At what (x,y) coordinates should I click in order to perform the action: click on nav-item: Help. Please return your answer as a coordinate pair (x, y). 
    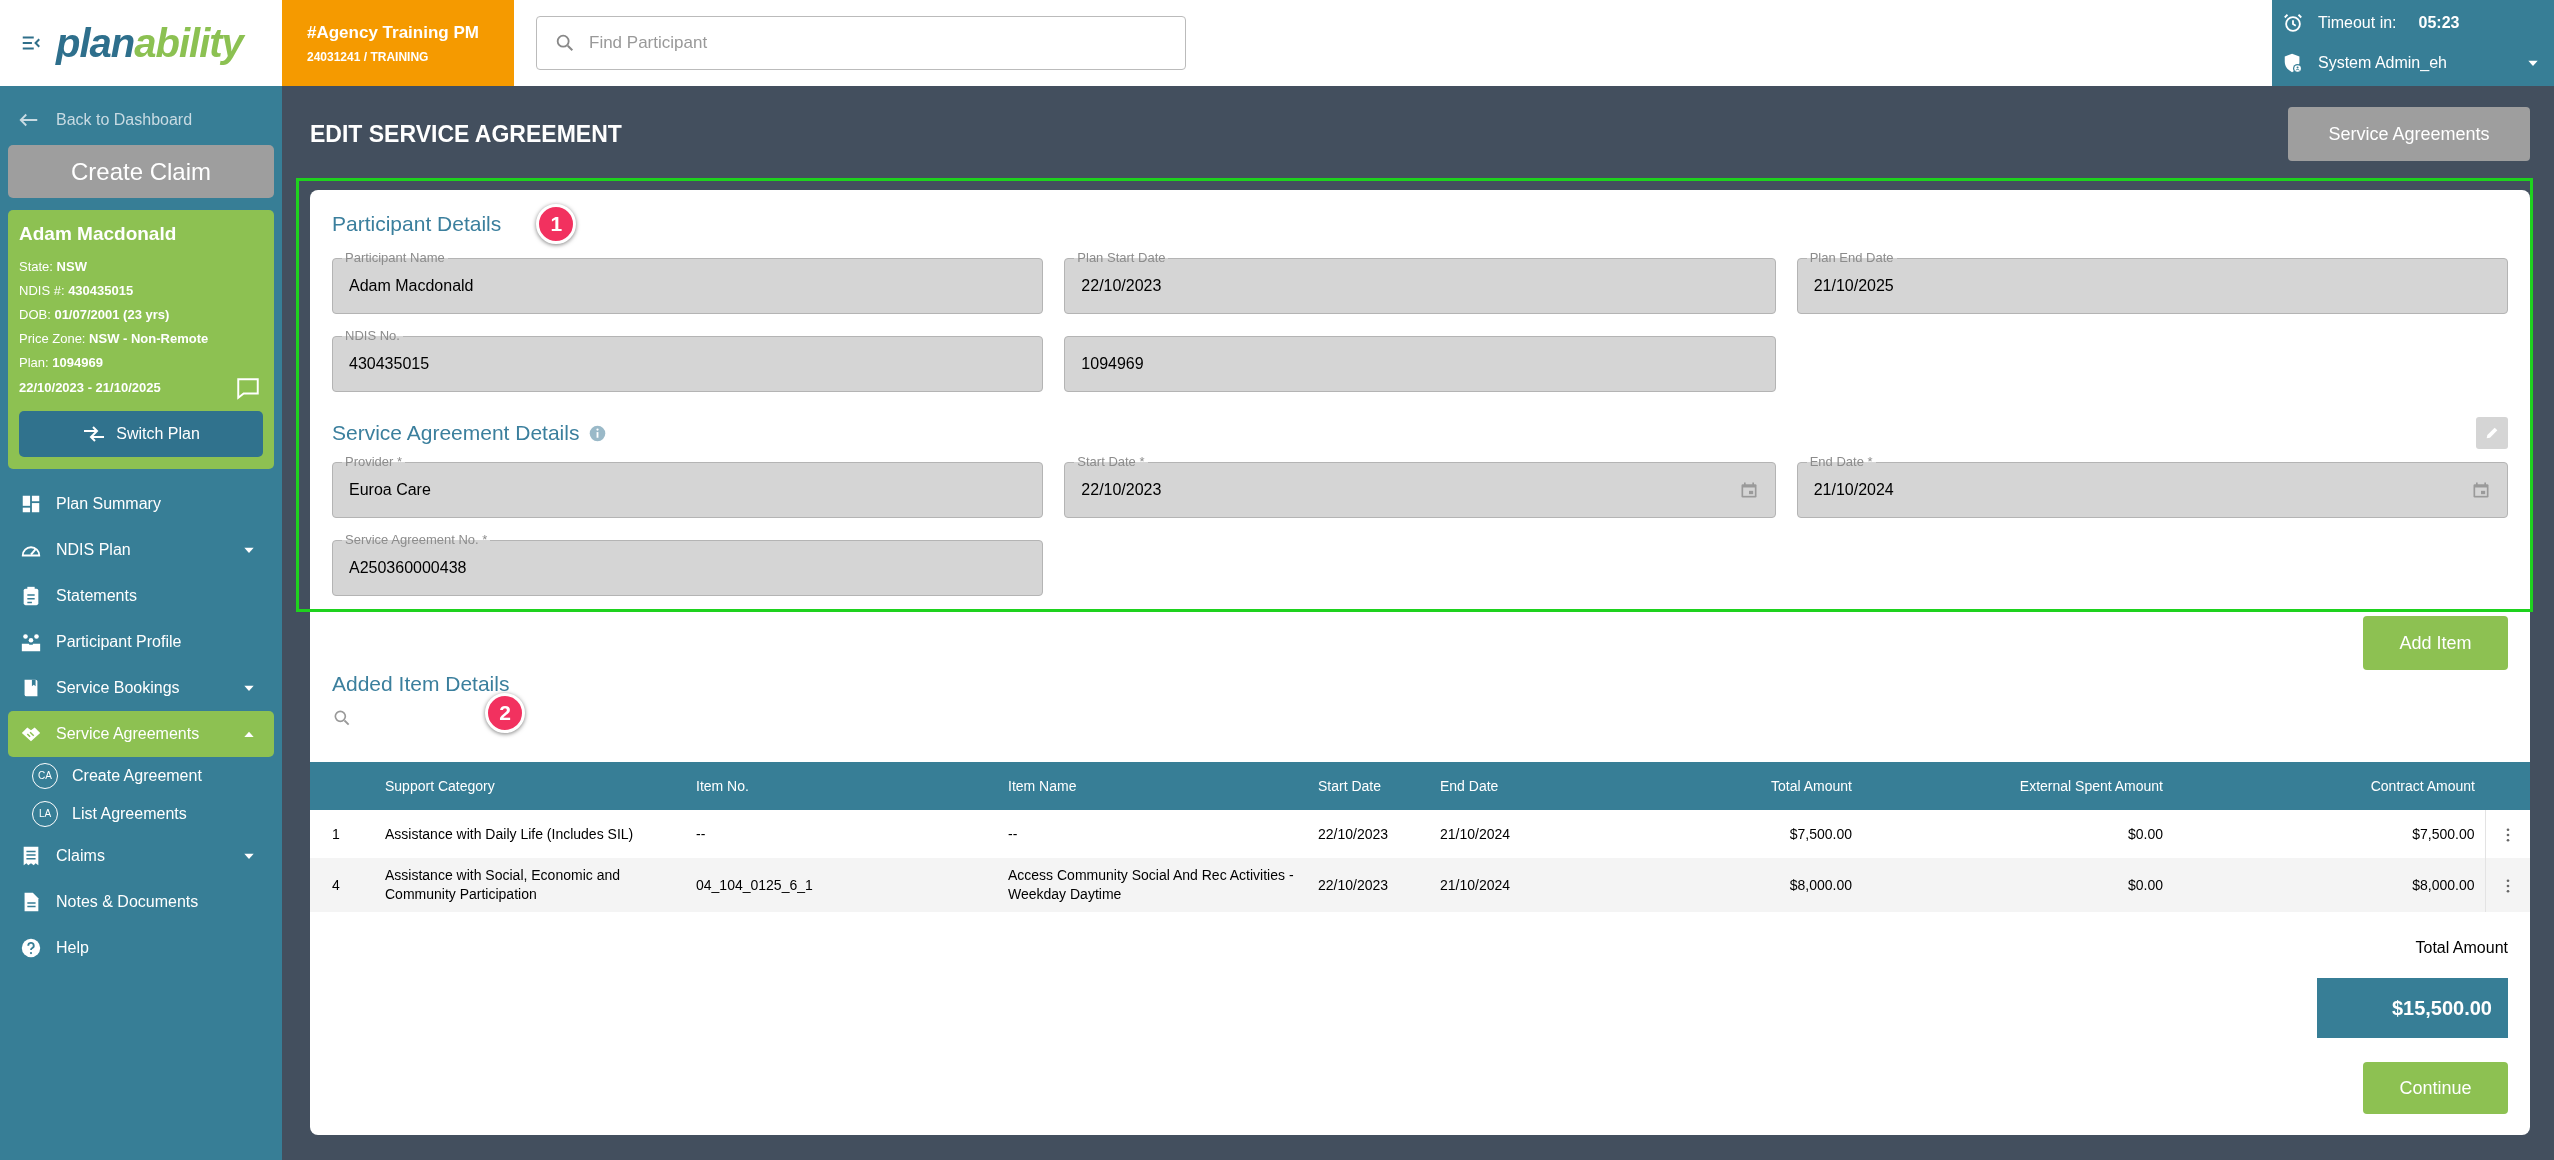
    Looking at the image, I should click on (141, 947).